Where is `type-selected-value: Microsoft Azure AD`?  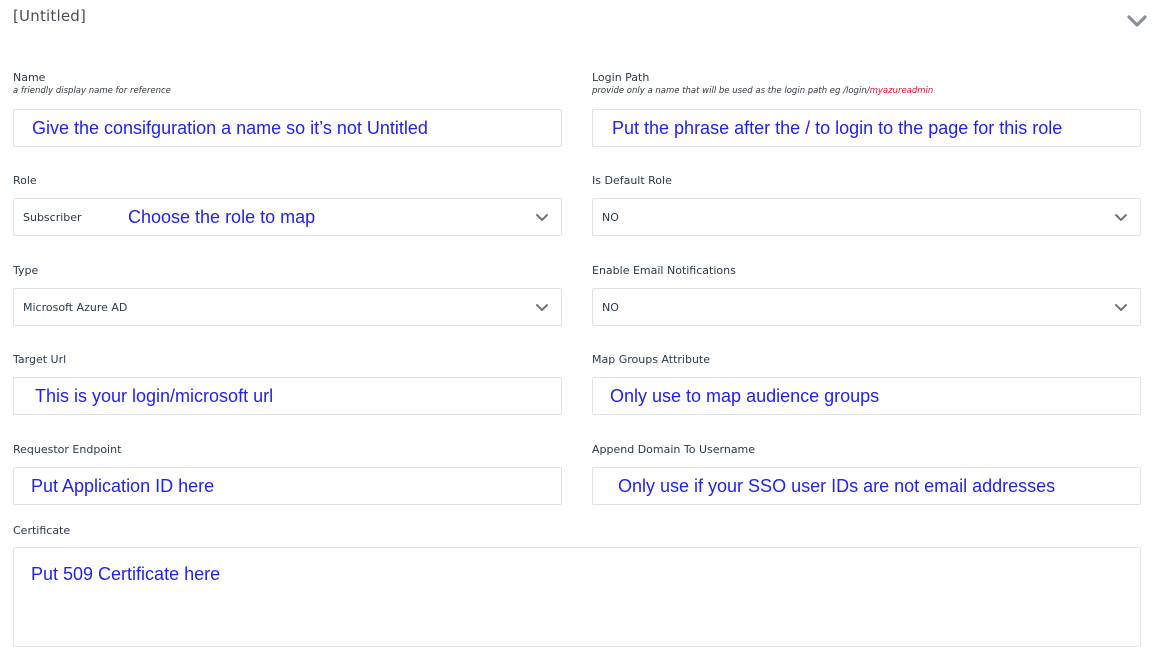
type-selected-value: Microsoft Azure AD is located at coordinates (75, 307).